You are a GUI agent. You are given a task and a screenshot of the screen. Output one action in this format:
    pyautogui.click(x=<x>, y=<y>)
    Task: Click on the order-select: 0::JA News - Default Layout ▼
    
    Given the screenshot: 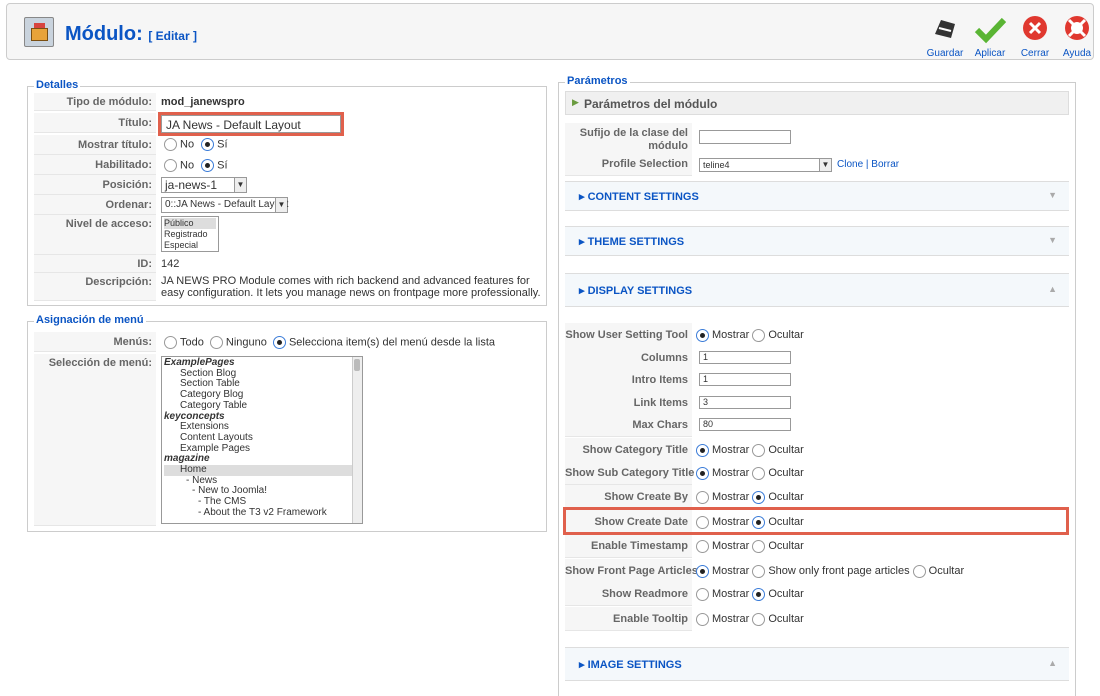 What is the action you would take?
    pyautogui.click(x=224, y=205)
    